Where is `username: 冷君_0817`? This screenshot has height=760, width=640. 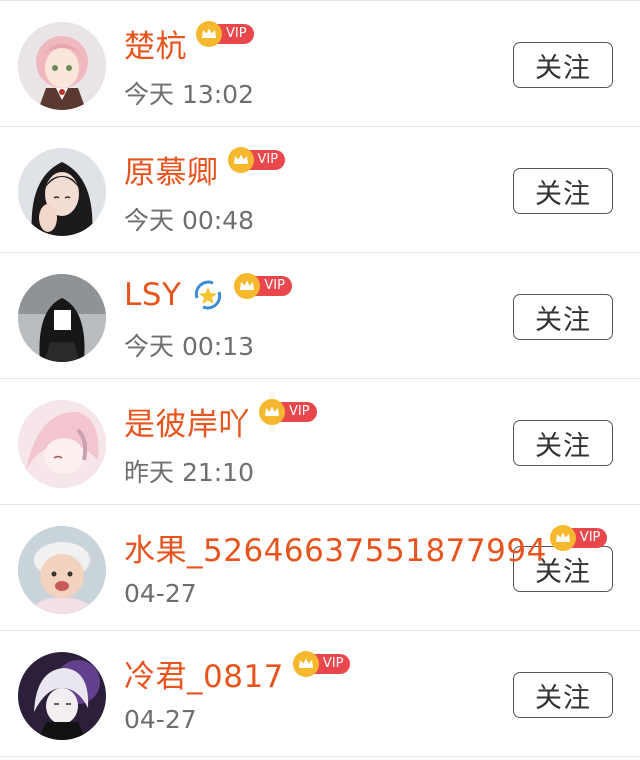
username: 冷君_0817 is located at coordinates (204, 673).